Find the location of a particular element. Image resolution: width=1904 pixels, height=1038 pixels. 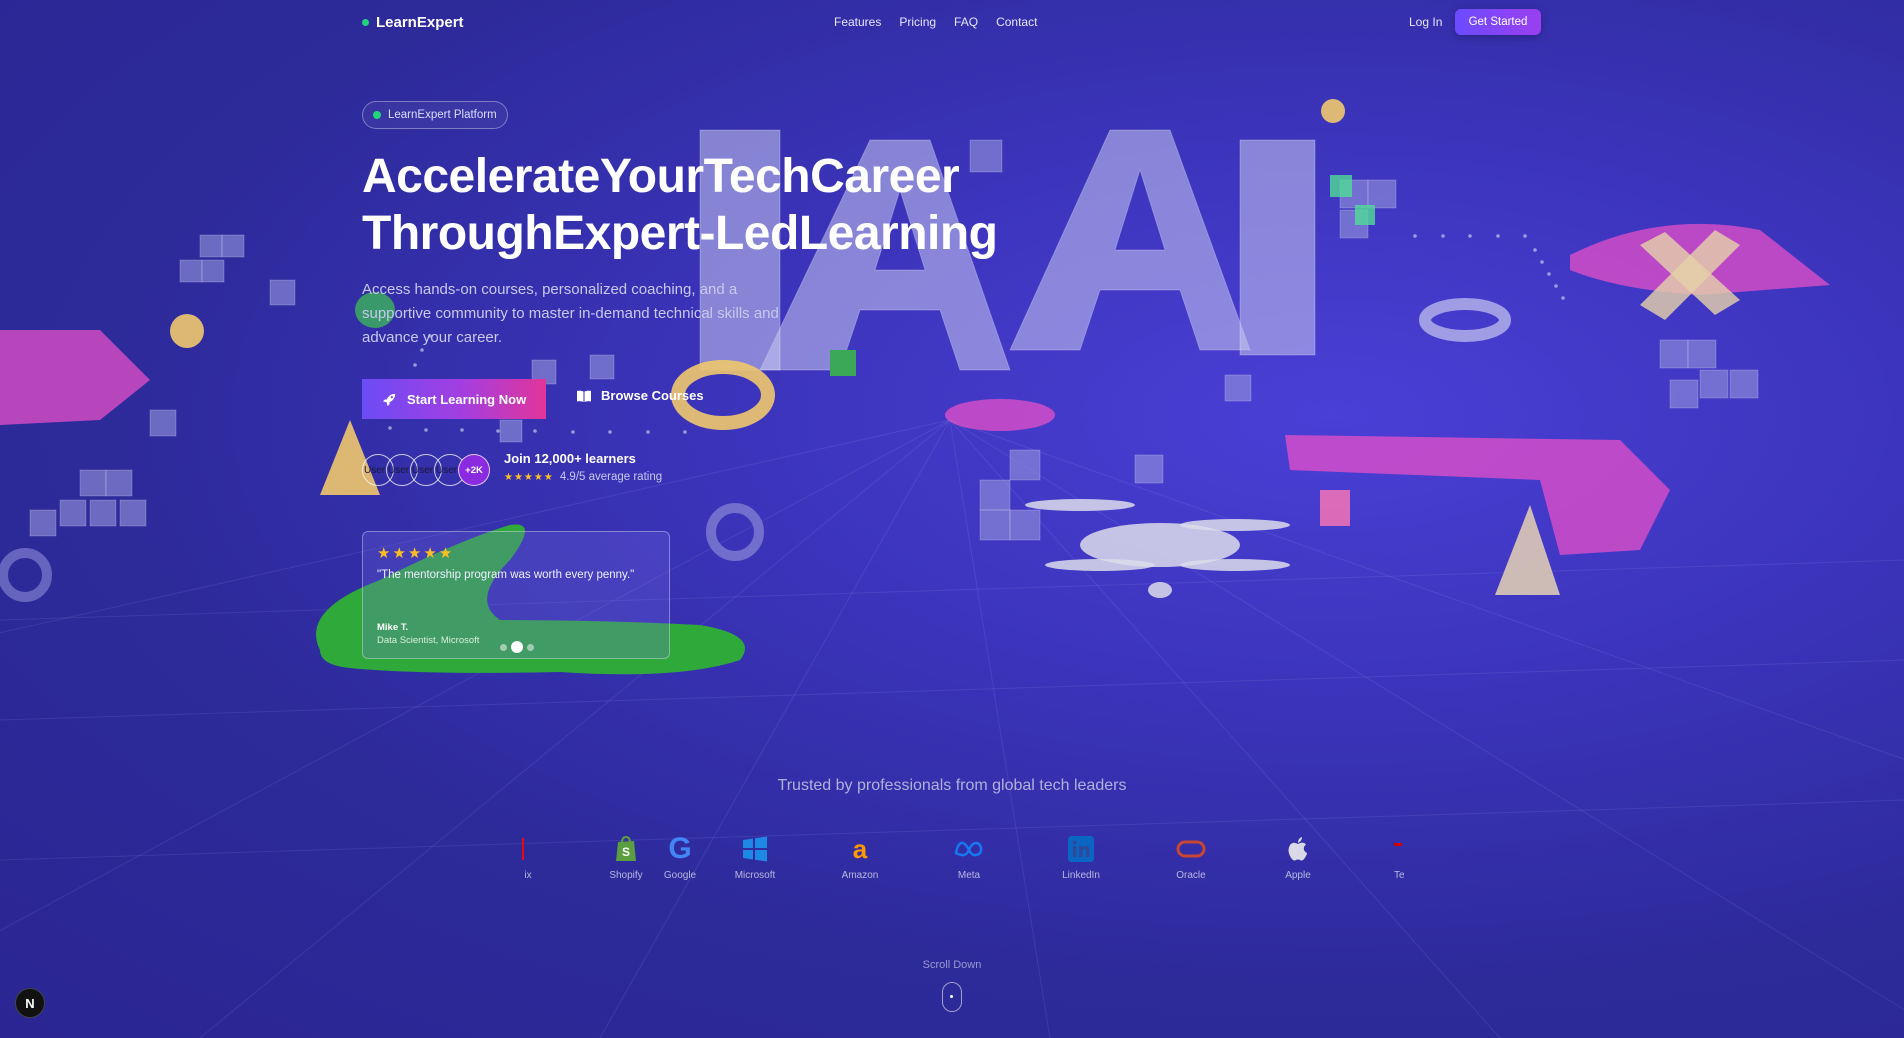

nav-links: Features Pricing FAQ Contact is located at coordinates (935, 22).